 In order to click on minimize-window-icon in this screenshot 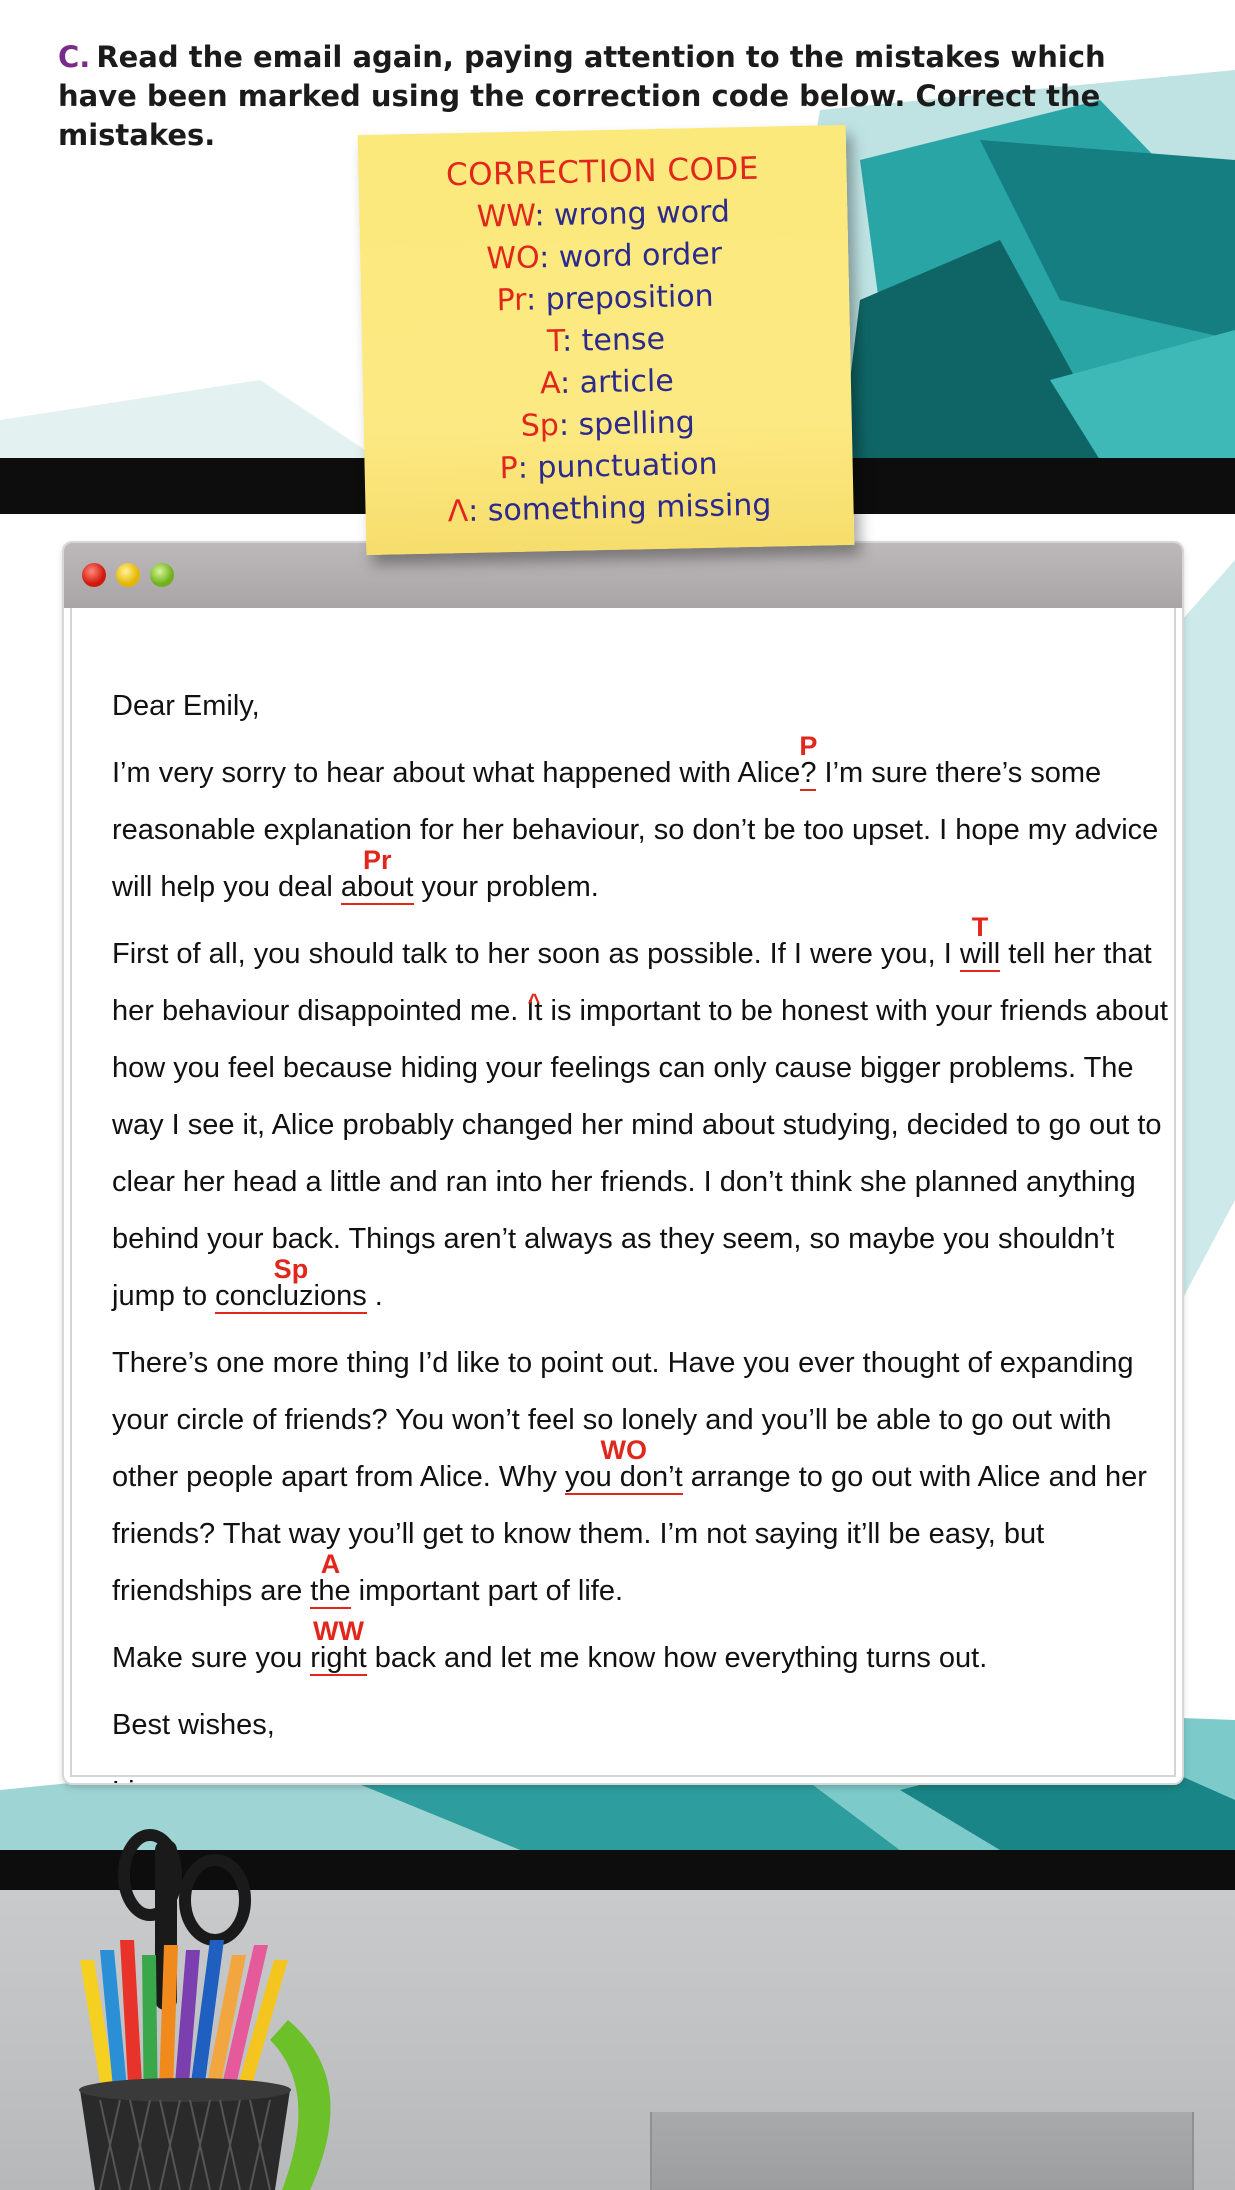, I will do `click(128, 575)`.